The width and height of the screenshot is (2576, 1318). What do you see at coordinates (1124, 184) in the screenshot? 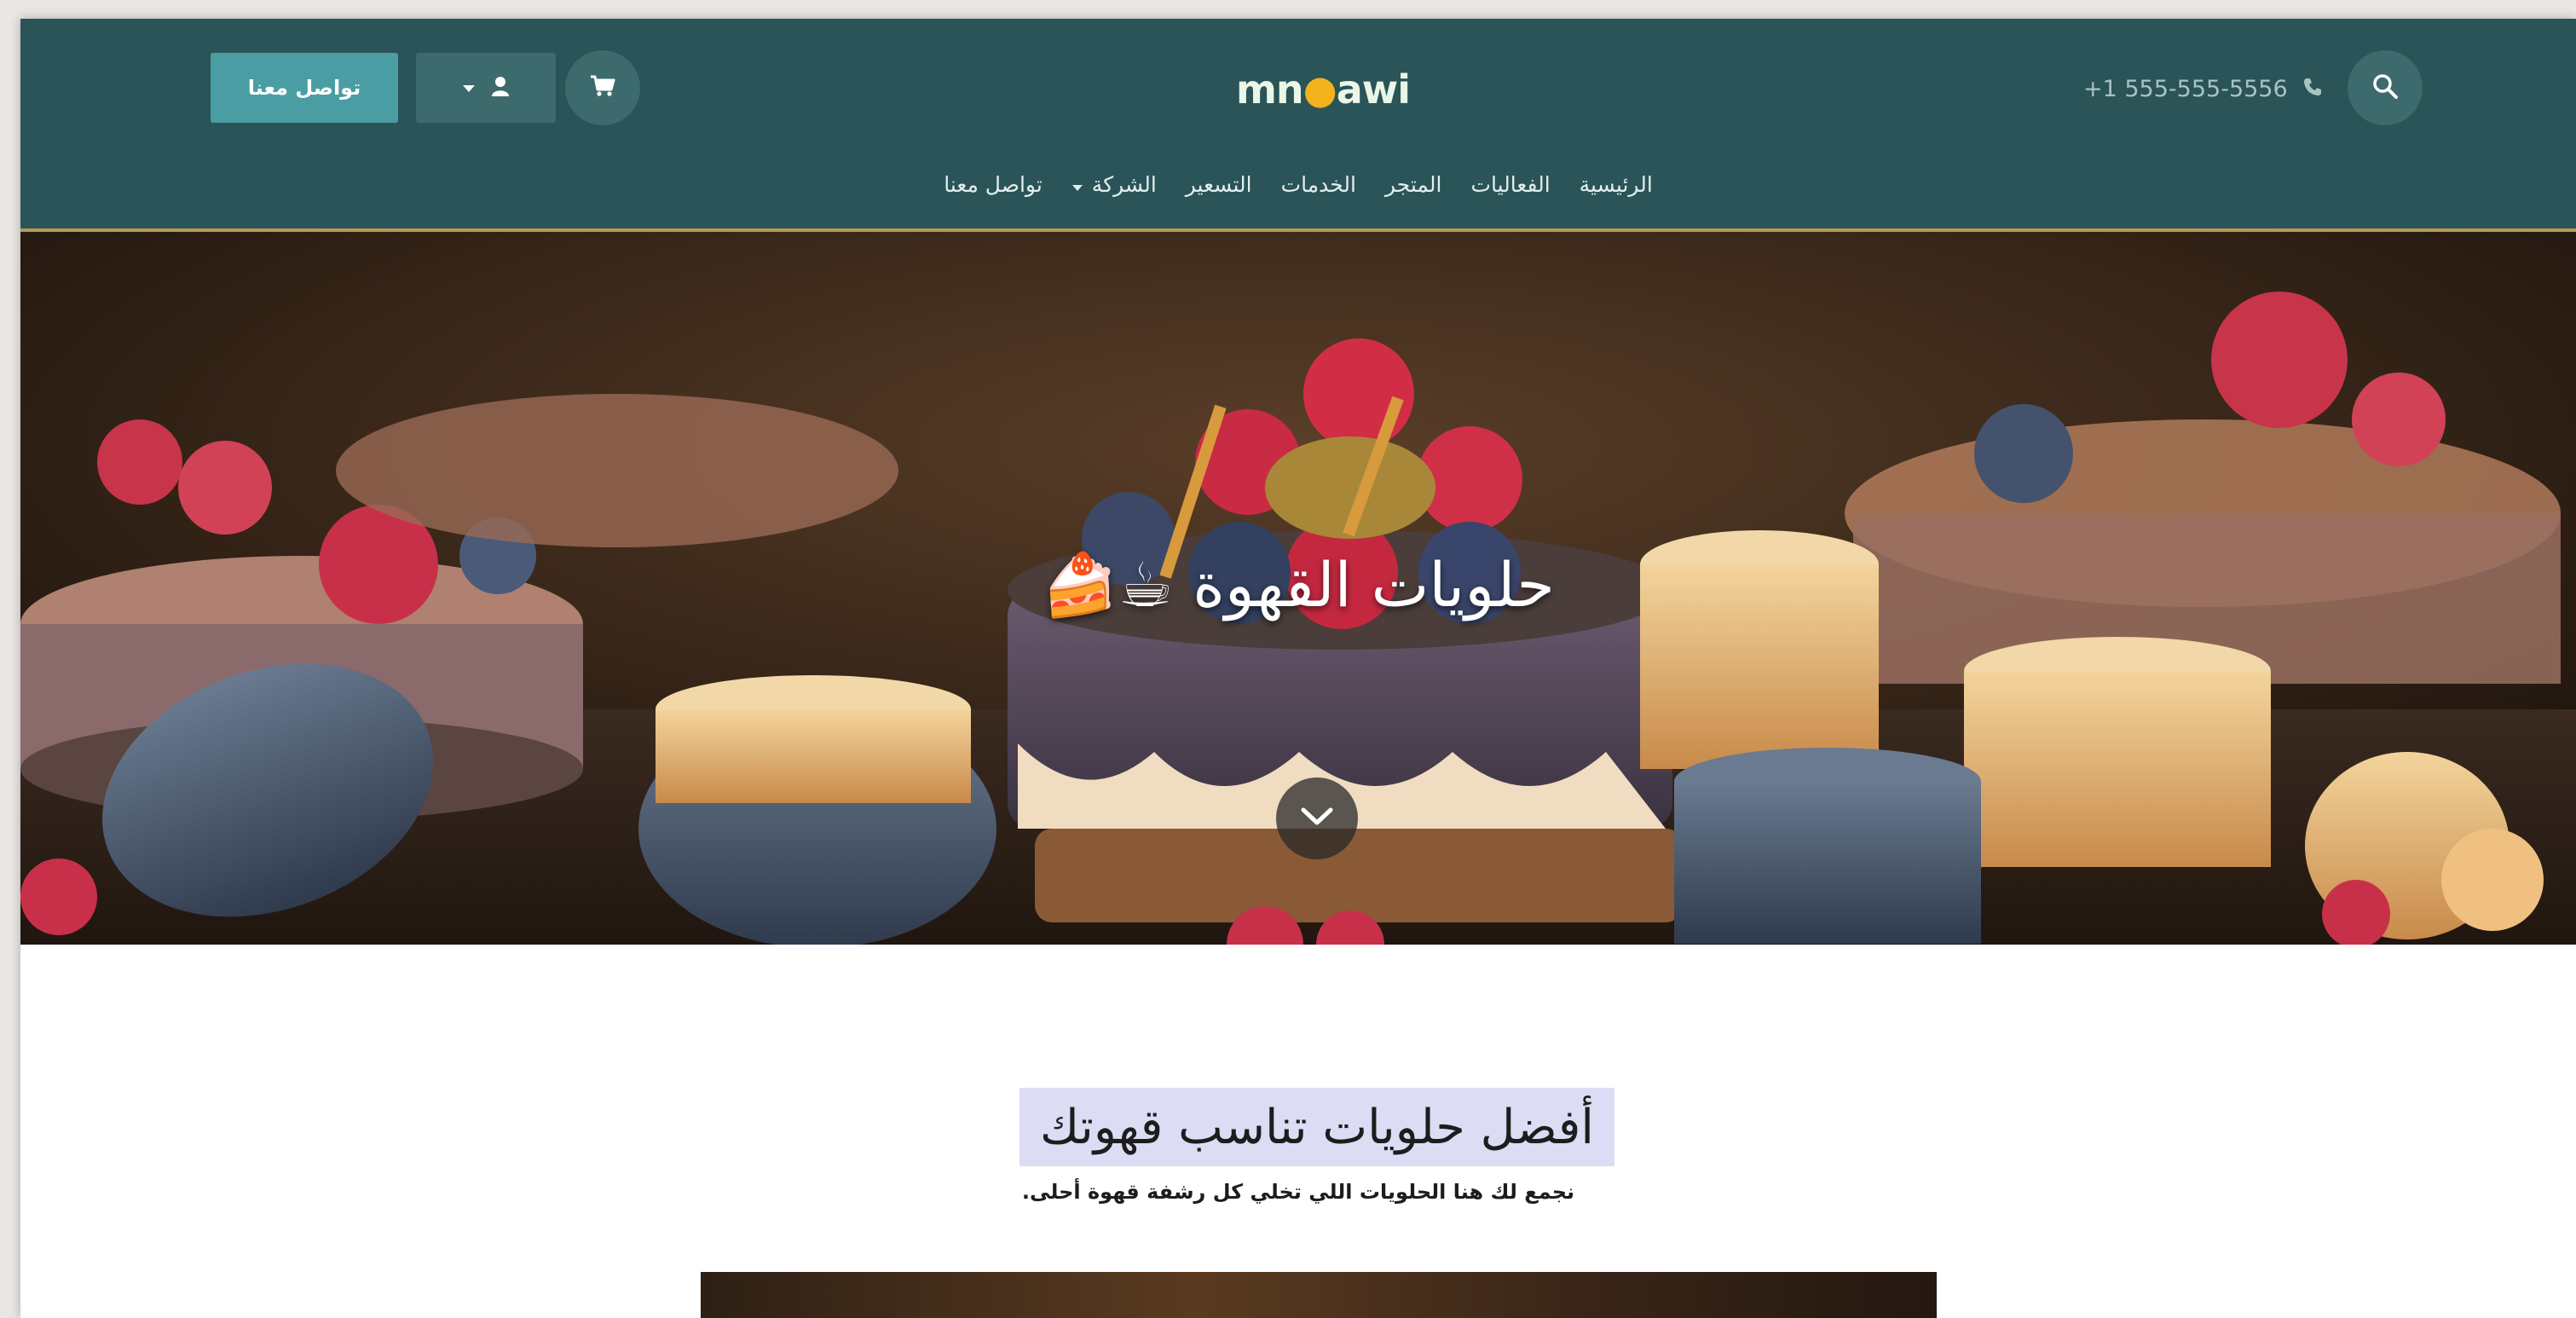
I see `nav-item-company-label: الشركة` at bounding box center [1124, 184].